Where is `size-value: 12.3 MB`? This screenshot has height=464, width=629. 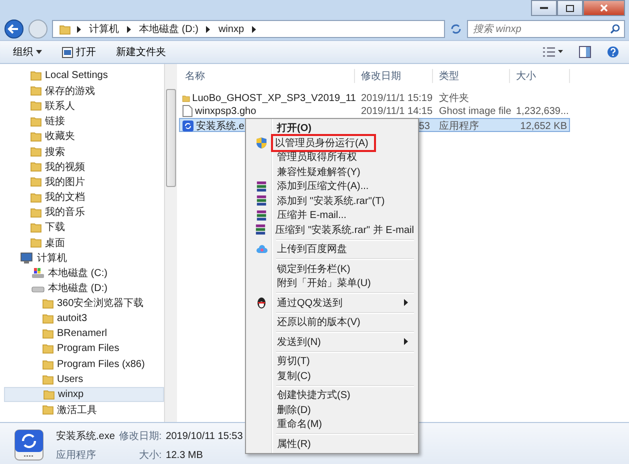 size-value: 12.3 MB is located at coordinates (185, 455).